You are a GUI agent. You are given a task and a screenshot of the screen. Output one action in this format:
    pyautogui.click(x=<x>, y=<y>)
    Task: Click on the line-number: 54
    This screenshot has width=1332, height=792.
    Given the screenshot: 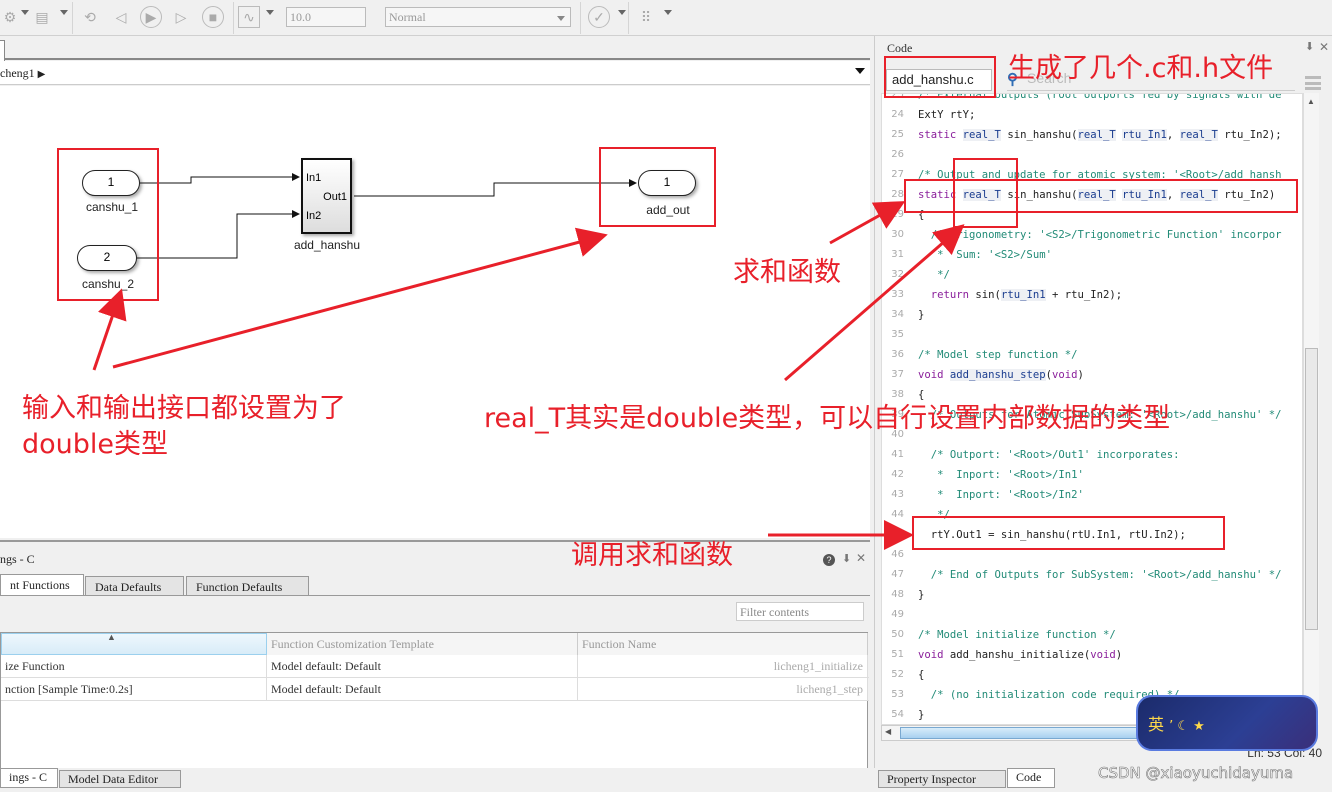 What is the action you would take?
    pyautogui.click(x=897, y=714)
    